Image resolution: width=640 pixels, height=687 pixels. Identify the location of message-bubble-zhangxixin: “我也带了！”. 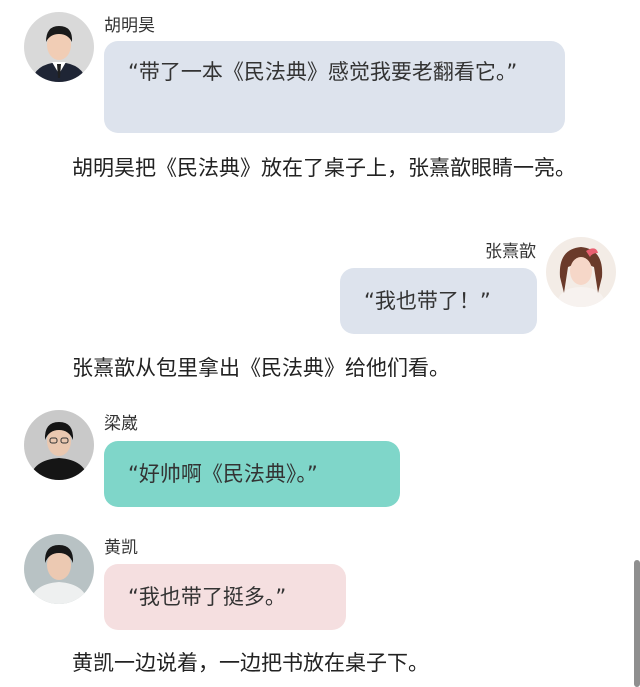
(438, 301).